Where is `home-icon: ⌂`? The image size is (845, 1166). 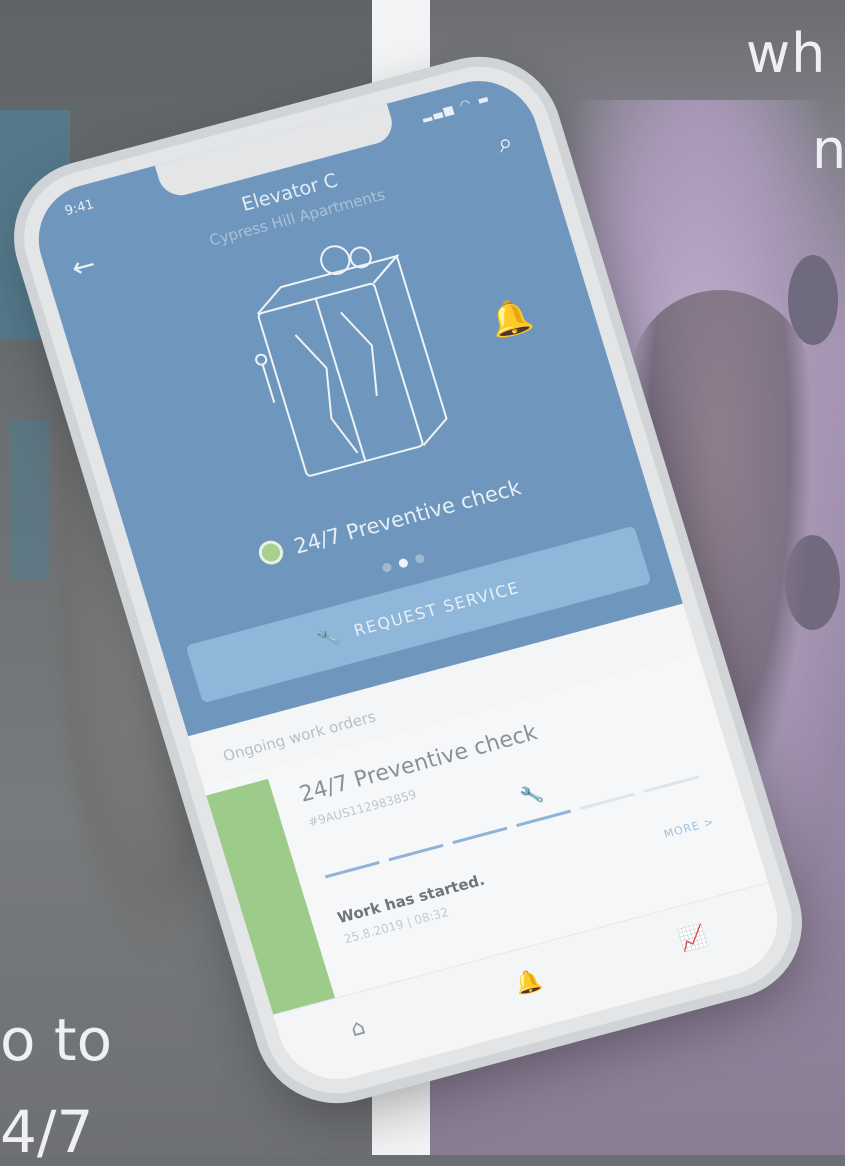
home-icon: ⌂ is located at coordinates (358, 1029).